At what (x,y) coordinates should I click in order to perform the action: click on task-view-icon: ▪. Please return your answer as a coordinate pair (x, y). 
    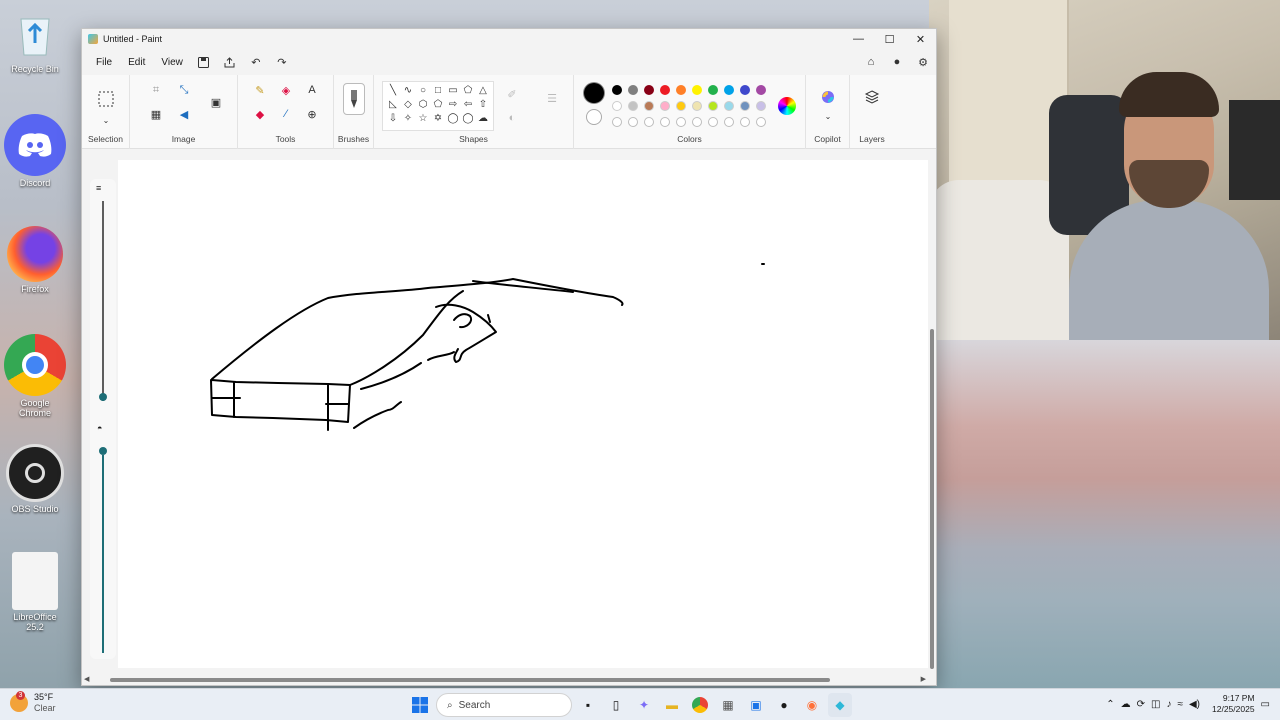
    Looking at the image, I should click on (588, 705).